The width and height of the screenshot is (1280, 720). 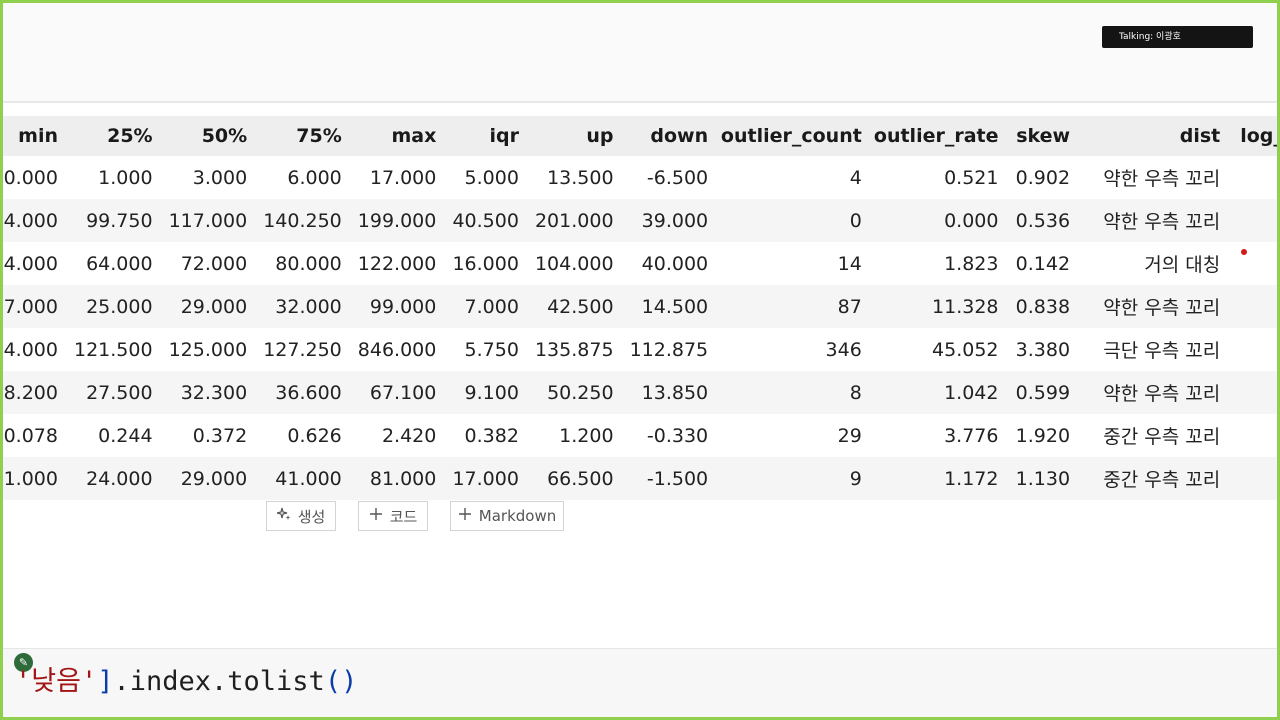 I want to click on talking-indicator: Talking: 이광호, so click(x=1177, y=37).